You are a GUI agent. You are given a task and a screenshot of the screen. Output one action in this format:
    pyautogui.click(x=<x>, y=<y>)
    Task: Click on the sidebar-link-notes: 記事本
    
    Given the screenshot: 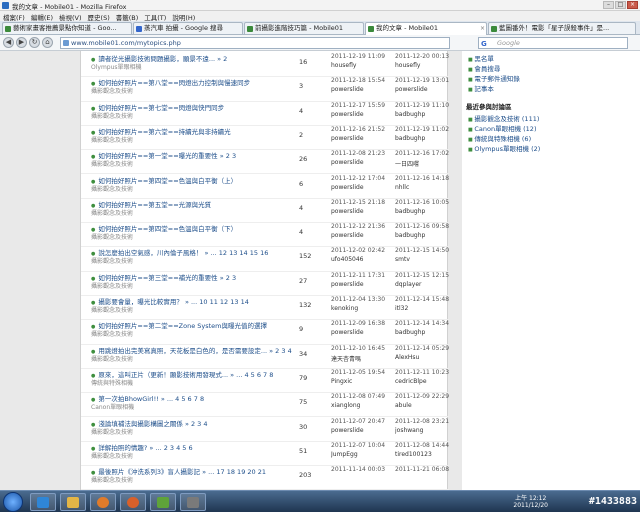 What is the action you would take?
    pyautogui.click(x=481, y=88)
    